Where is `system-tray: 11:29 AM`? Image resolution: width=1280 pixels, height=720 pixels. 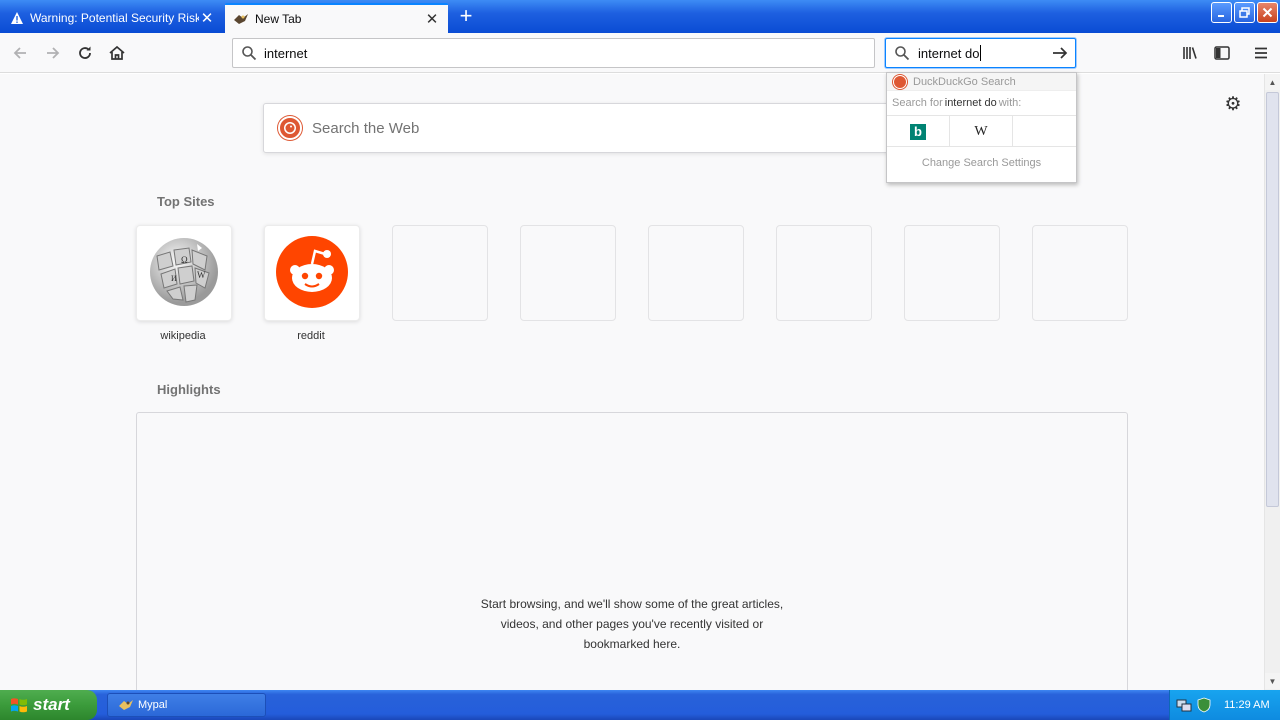
system-tray: 11:29 AM is located at coordinates (1224, 705).